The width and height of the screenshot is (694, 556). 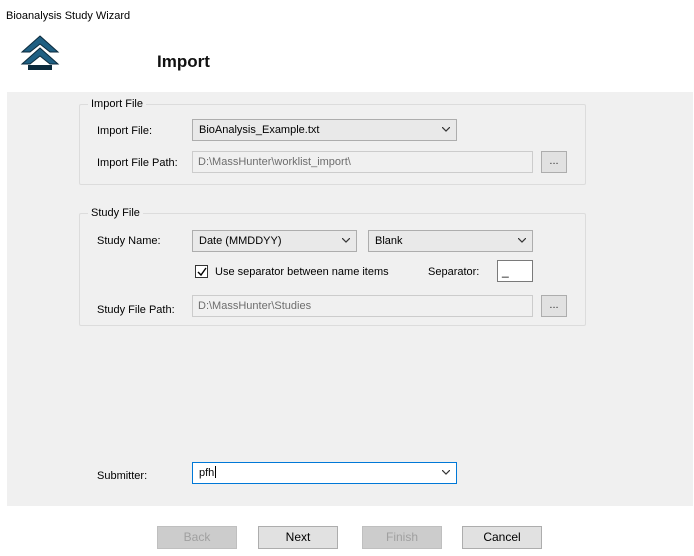 What do you see at coordinates (137, 163) in the screenshot?
I see `import-file-path-label: Import File Path:` at bounding box center [137, 163].